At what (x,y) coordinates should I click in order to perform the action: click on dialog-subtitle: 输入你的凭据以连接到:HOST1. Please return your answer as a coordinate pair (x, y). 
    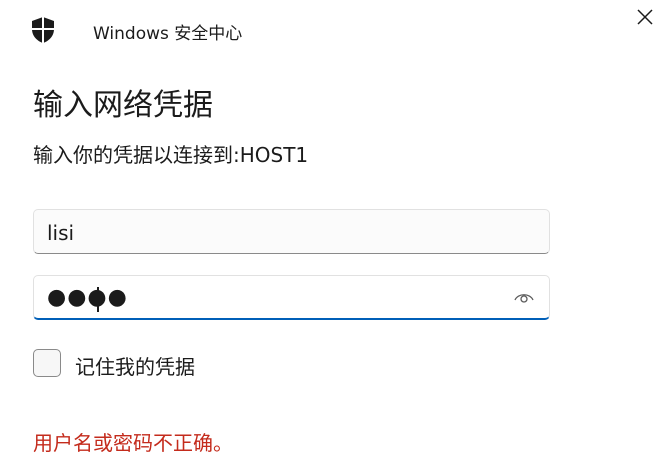
    Looking at the image, I should click on (171, 155).